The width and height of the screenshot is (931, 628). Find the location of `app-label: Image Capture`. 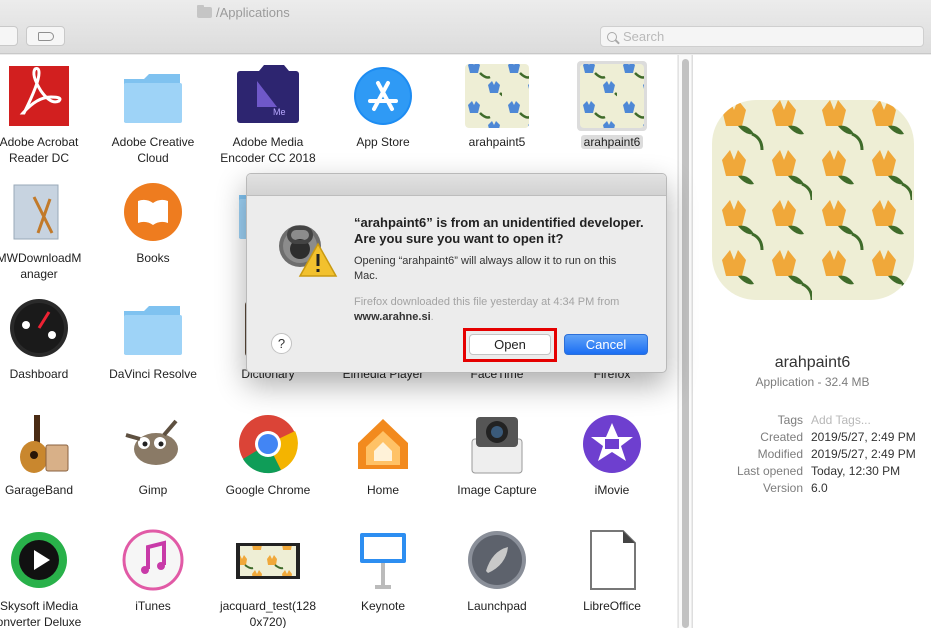

app-label: Image Capture is located at coordinates (497, 490).